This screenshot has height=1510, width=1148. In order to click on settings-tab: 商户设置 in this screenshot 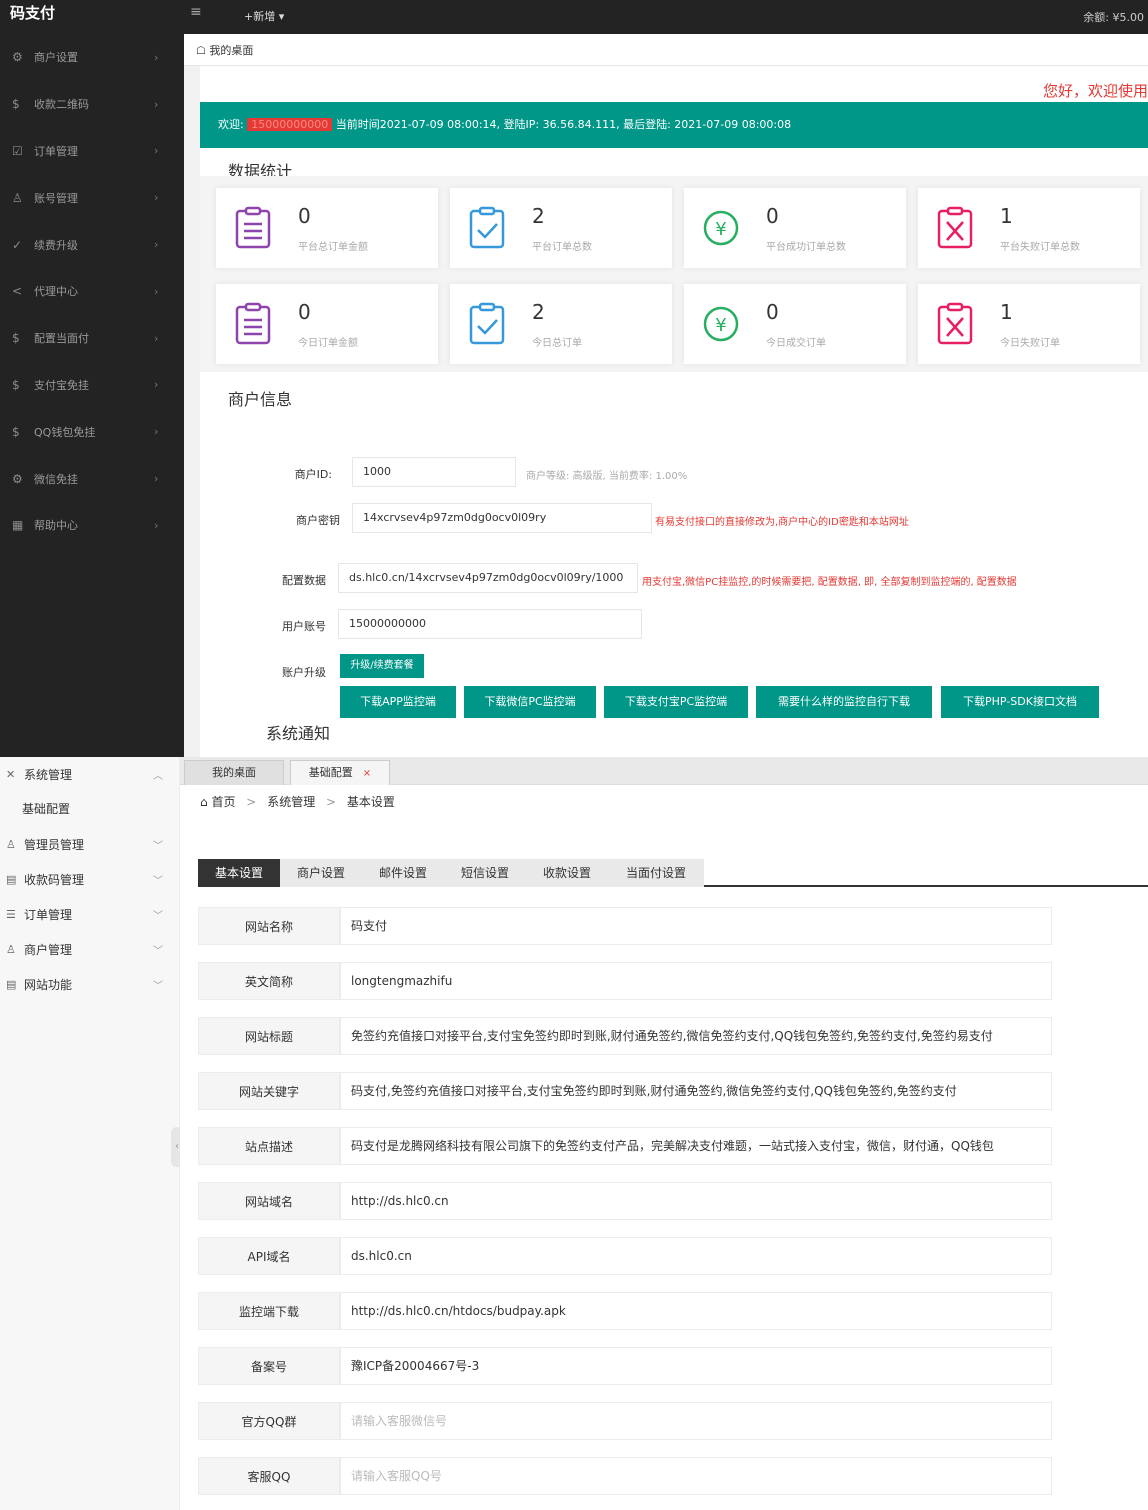, I will do `click(321, 873)`.